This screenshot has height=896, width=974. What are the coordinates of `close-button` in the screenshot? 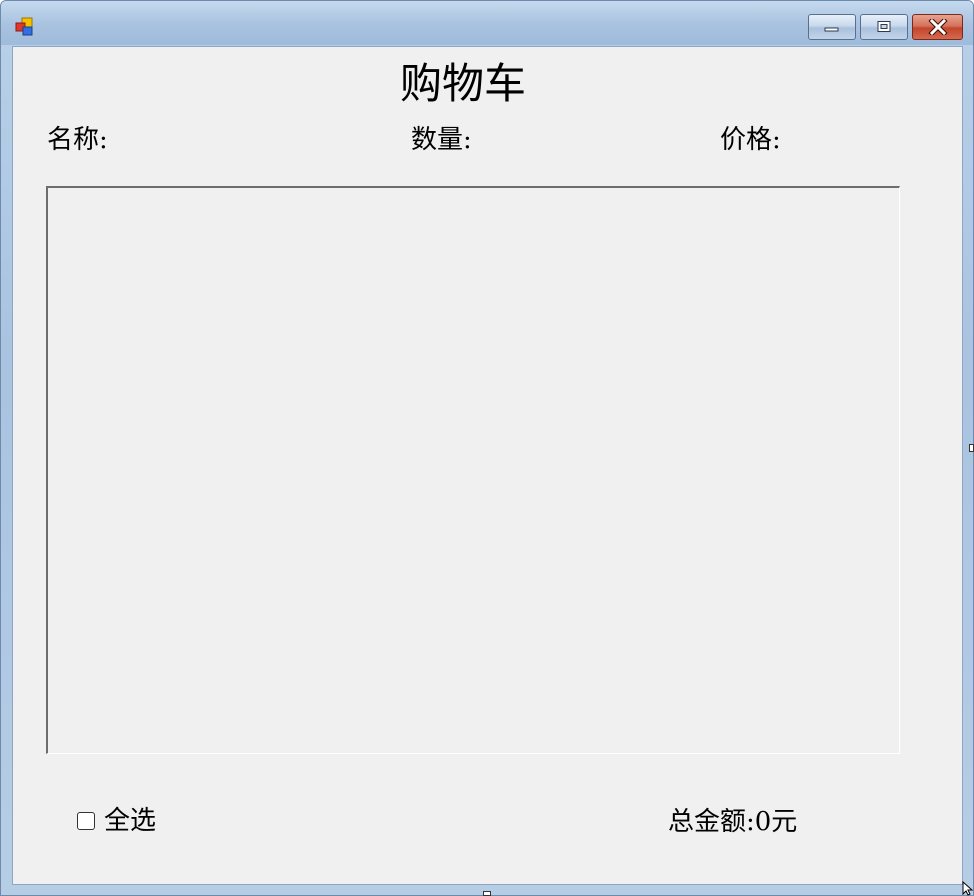 It's located at (937, 27).